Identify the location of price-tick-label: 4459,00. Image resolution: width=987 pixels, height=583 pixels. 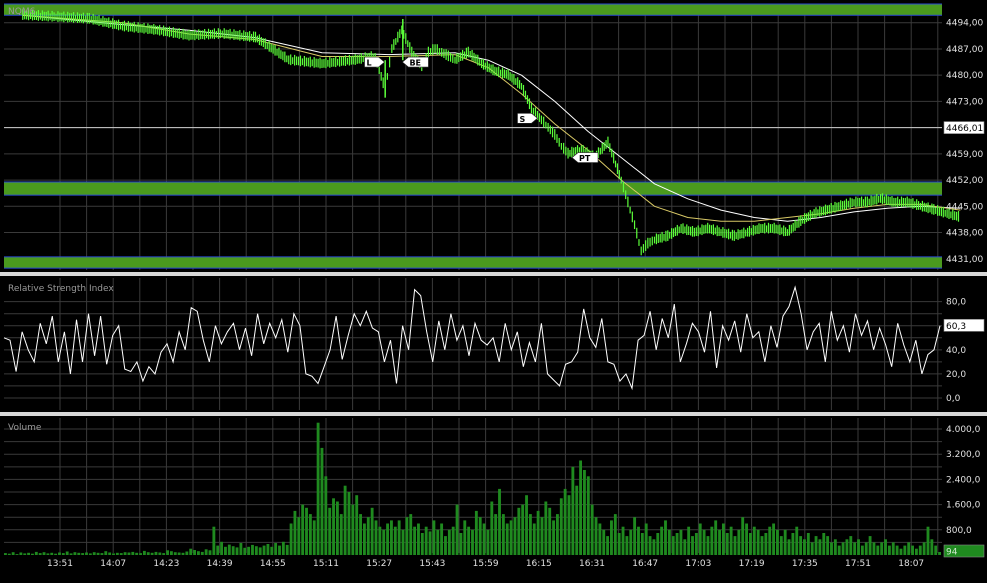
(964, 155).